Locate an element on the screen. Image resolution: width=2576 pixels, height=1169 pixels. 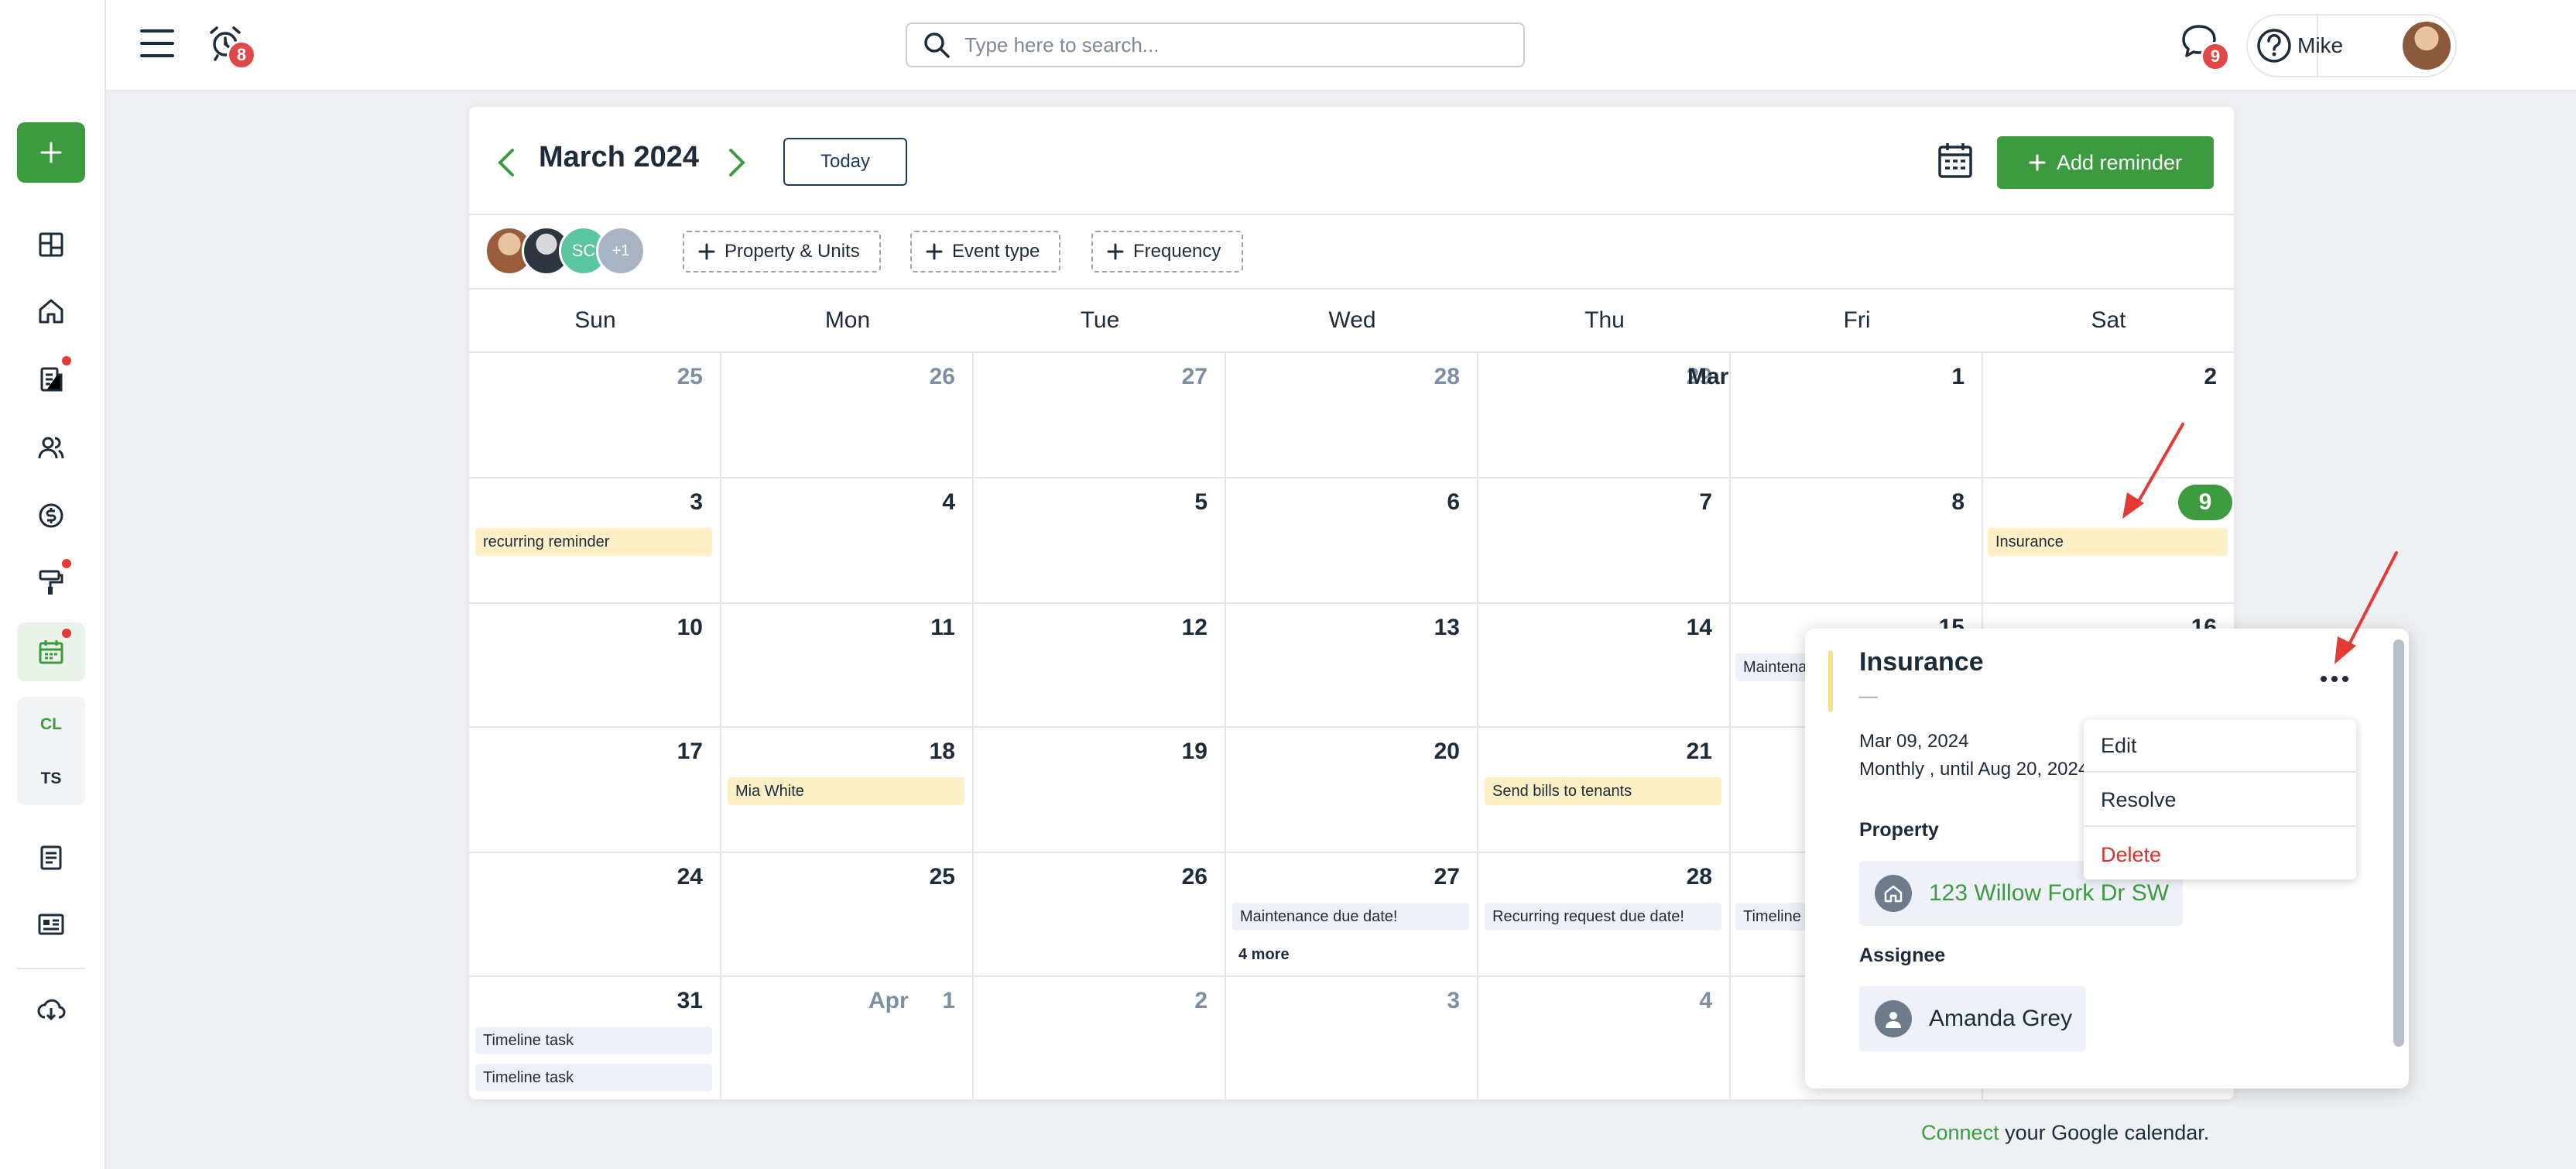
today-button: Today is located at coordinates (845, 162).